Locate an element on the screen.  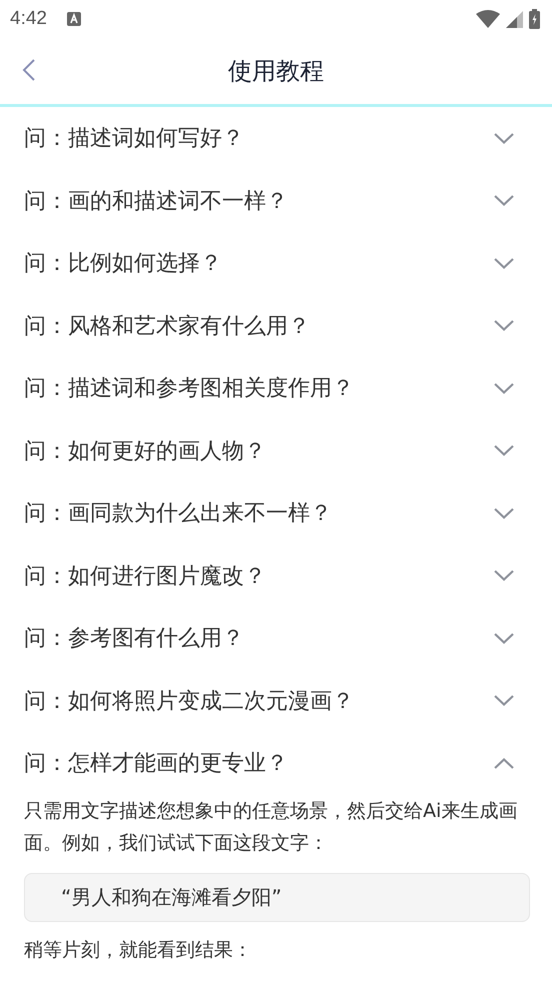
faq-question: 问：参考图有什么用？ is located at coordinates (276, 638).